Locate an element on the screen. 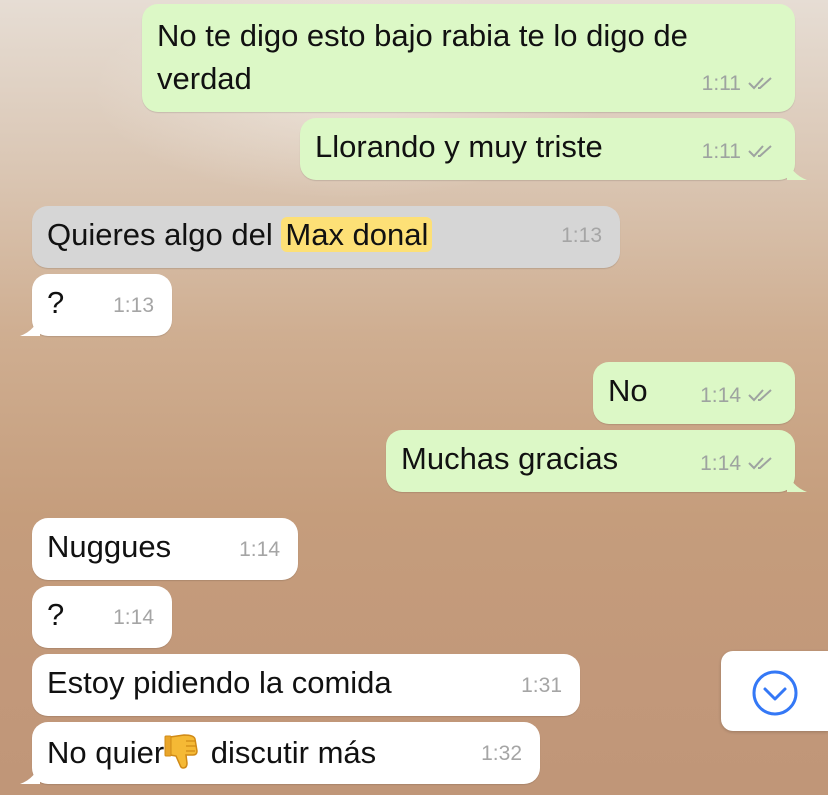 Image resolution: width=828 pixels, height=795 pixels. message-incoming: Estoy pidiendo la comida 1:31 is located at coordinates (306, 685).